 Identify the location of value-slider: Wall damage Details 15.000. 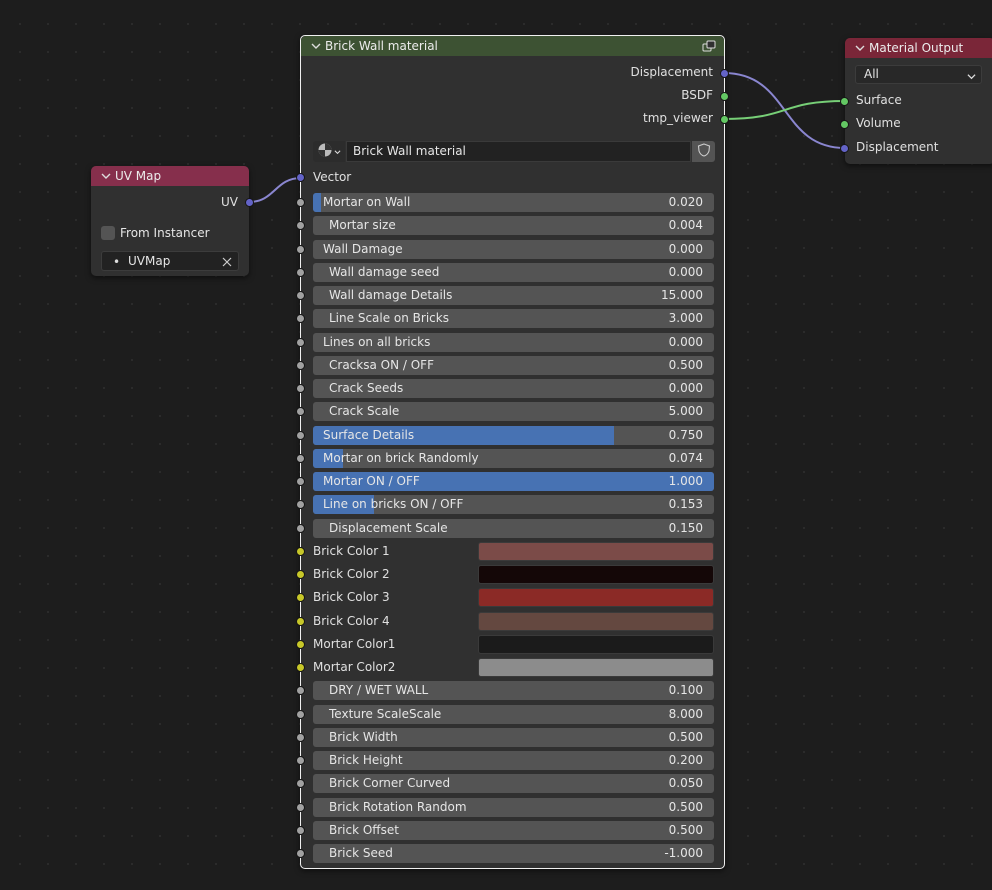
(513, 295).